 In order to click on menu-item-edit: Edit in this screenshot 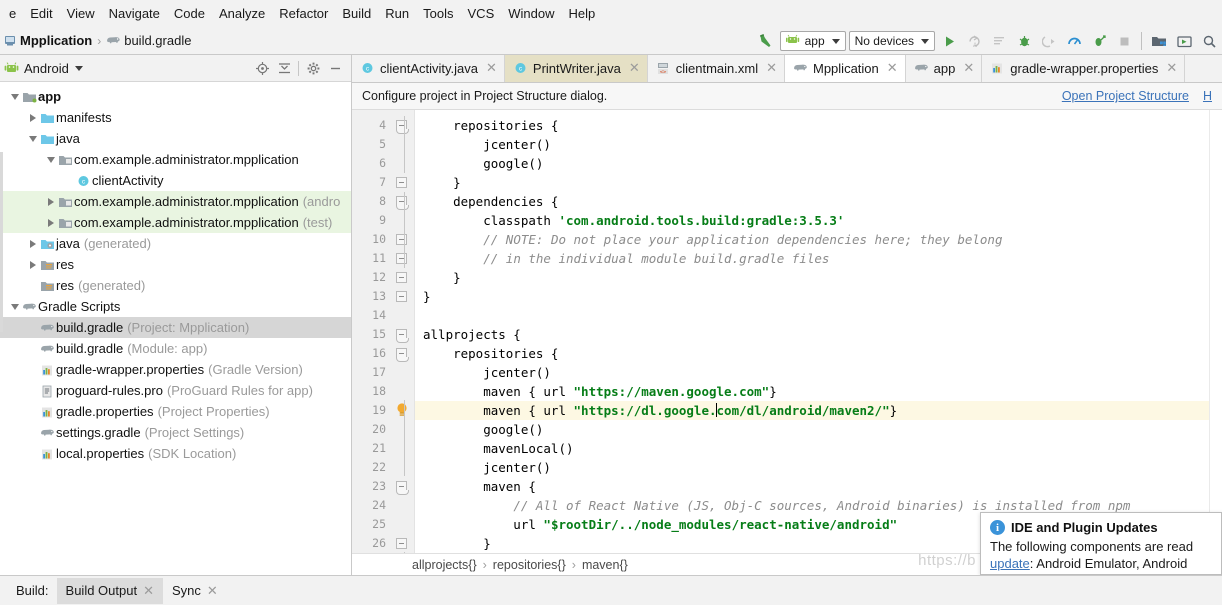, I will do `click(41, 13)`.